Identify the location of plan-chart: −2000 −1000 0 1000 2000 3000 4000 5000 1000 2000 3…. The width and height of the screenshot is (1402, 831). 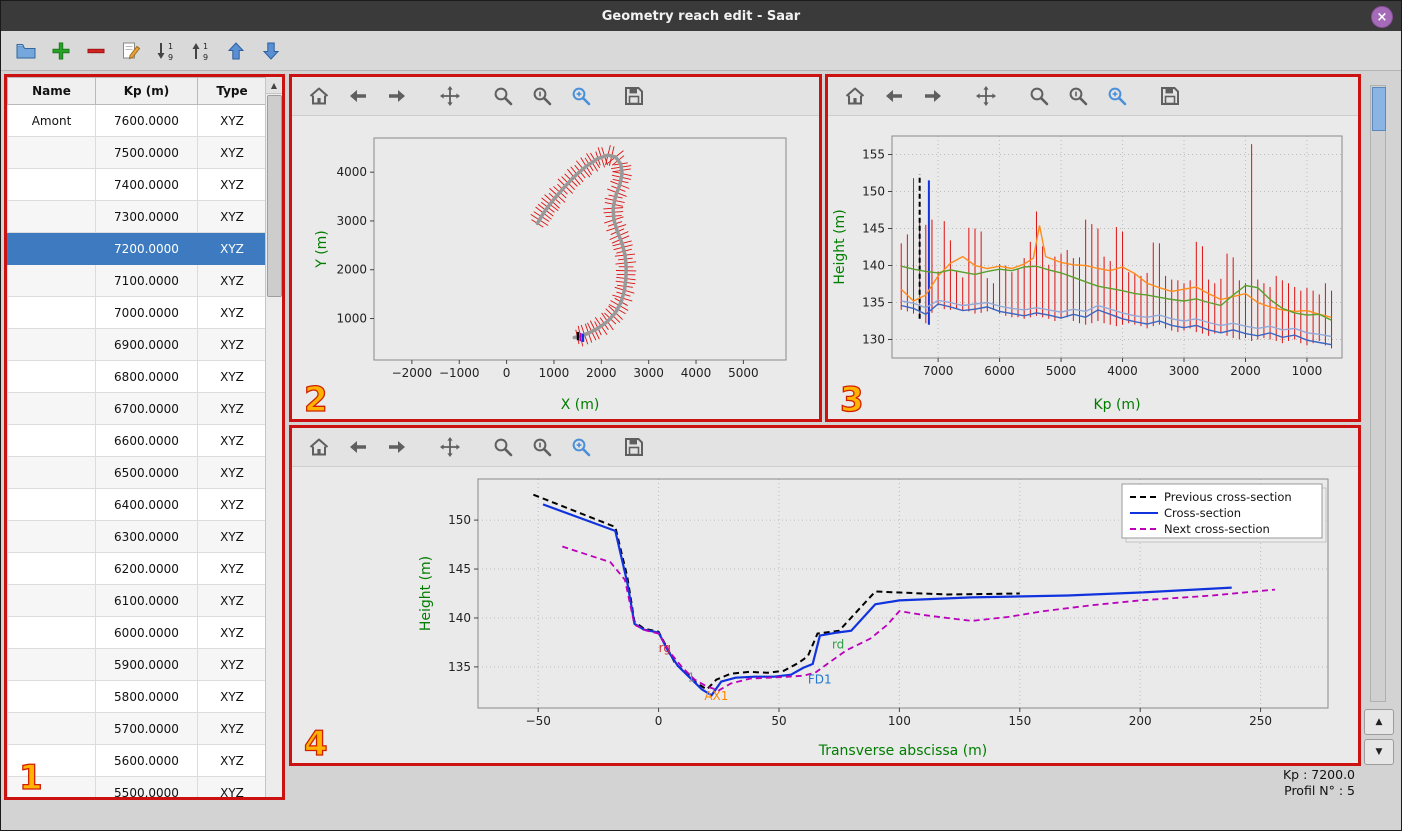
(554, 266).